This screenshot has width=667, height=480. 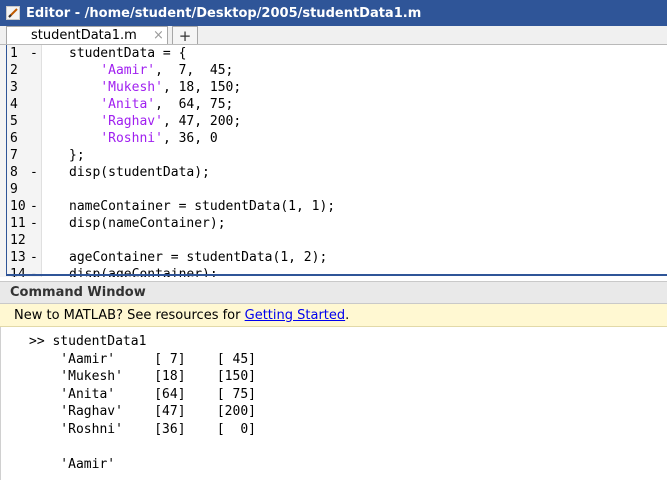 What do you see at coordinates (194, 104) in the screenshot?
I see `code-token: , 64, 75;` at bounding box center [194, 104].